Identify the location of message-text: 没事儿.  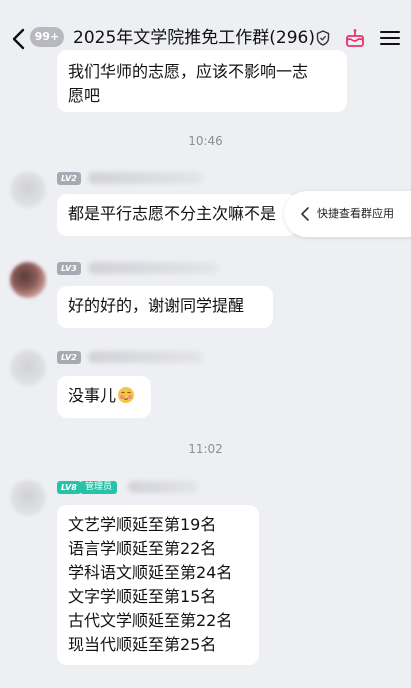
(92, 395).